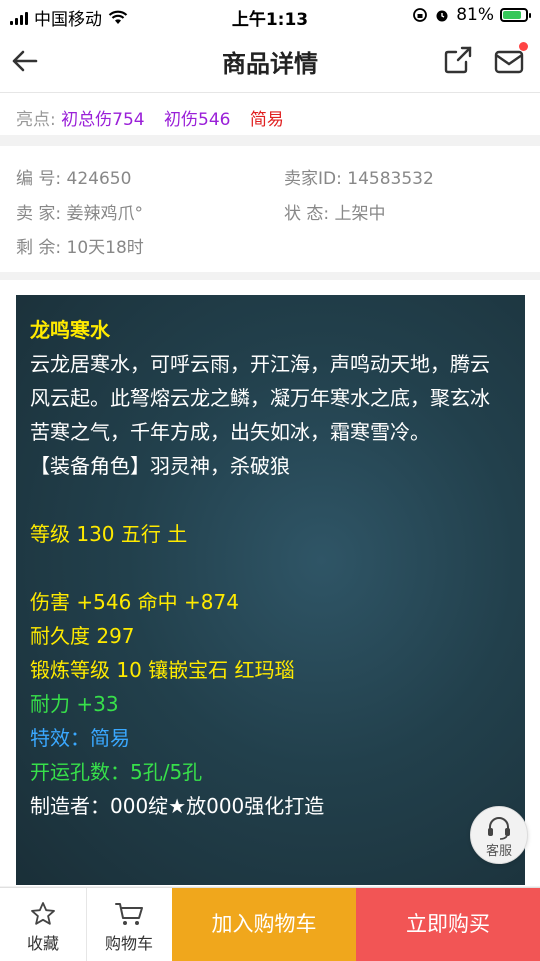 Image resolution: width=540 pixels, height=961 pixels. I want to click on seller-id-value: 14583532, so click(390, 179).